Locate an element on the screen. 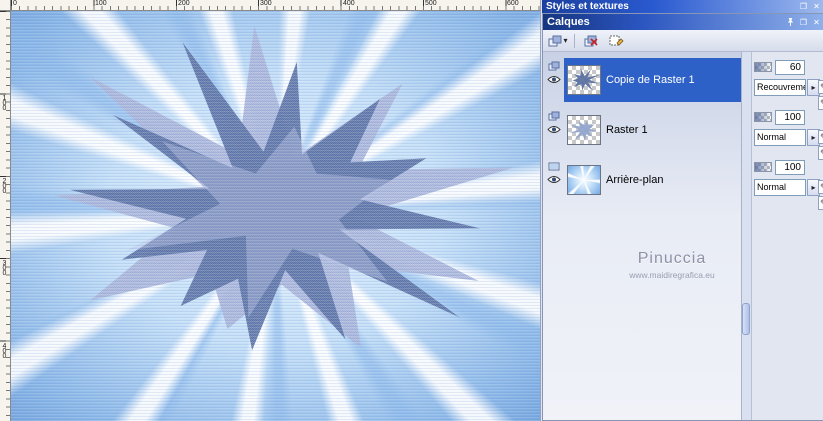 The width and height of the screenshot is (823, 421). styles-textures-titlebar: Styles et textures ❐ ✕ is located at coordinates (682, 6).